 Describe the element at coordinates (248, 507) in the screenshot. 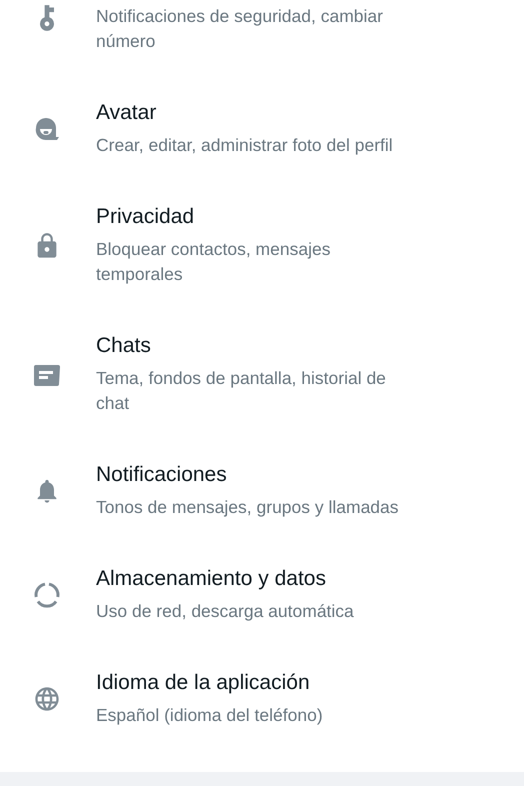

I see `setting-description: Tonos de mensajes, grupos y llamadas` at that location.